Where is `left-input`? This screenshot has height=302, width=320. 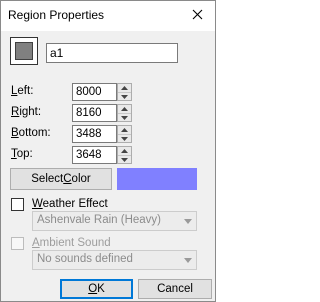 left-input is located at coordinates (94, 92).